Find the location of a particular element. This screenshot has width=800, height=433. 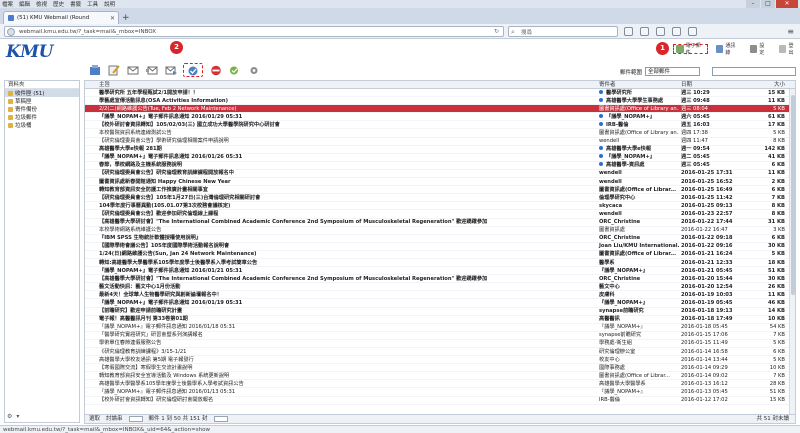

message-subject: 『議學_NOPAM+』電子郵件訊息通知 2016/01/21 05:31 is located at coordinates (171, 270).